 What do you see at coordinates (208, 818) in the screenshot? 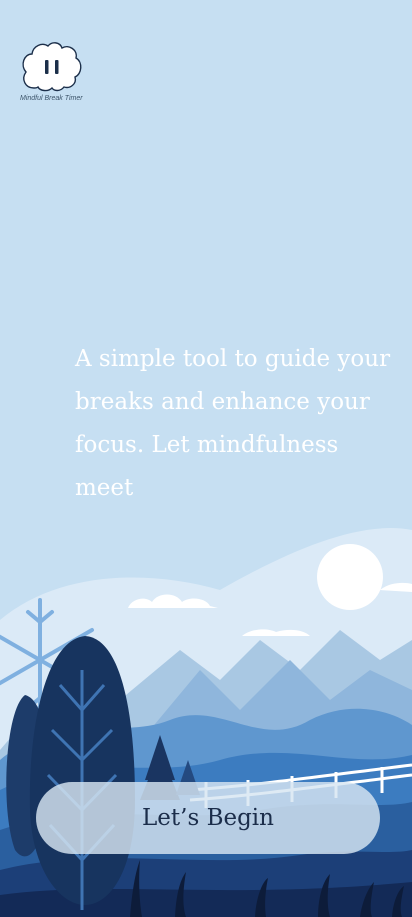
I see `lets-begin-button: Let’s Begin` at bounding box center [208, 818].